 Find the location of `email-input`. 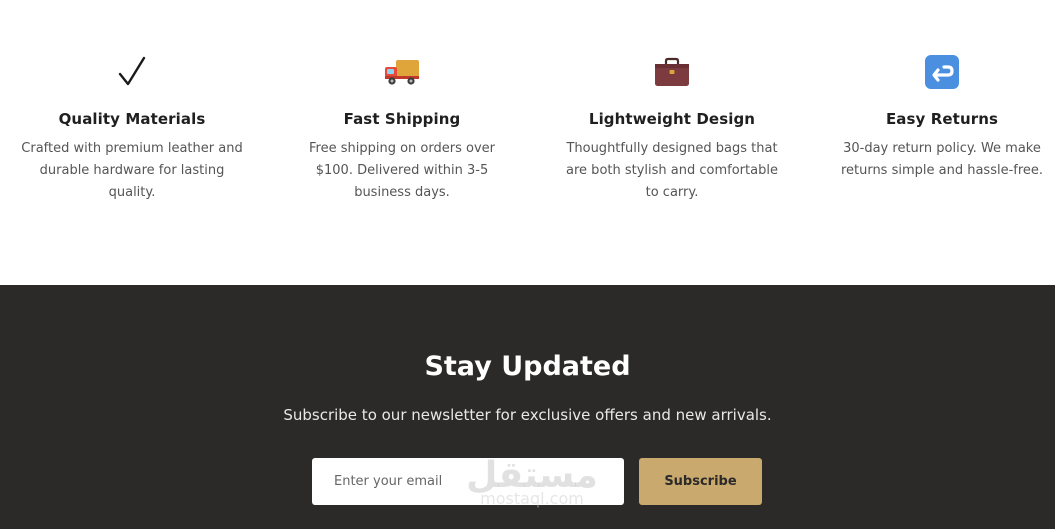

email-input is located at coordinates (468, 481).